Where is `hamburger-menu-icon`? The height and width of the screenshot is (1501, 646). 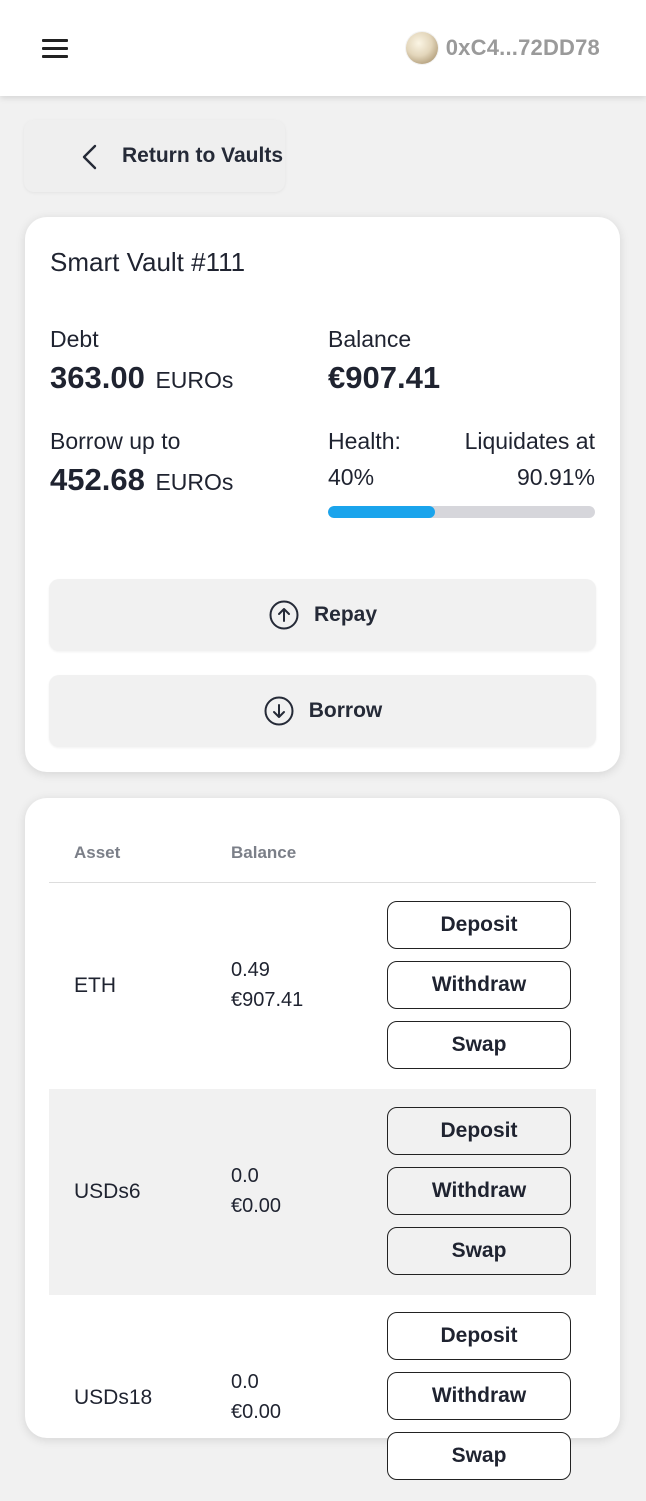
hamburger-menu-icon is located at coordinates (55, 48).